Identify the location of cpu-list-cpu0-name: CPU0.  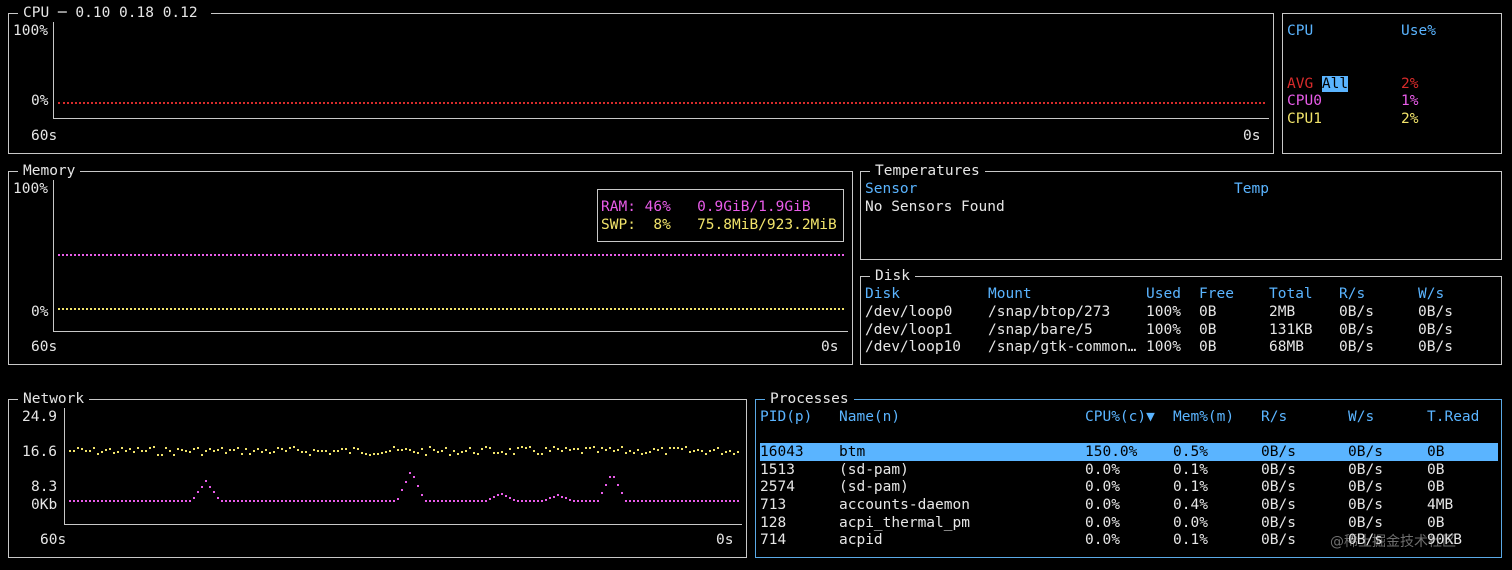
(1304, 101).